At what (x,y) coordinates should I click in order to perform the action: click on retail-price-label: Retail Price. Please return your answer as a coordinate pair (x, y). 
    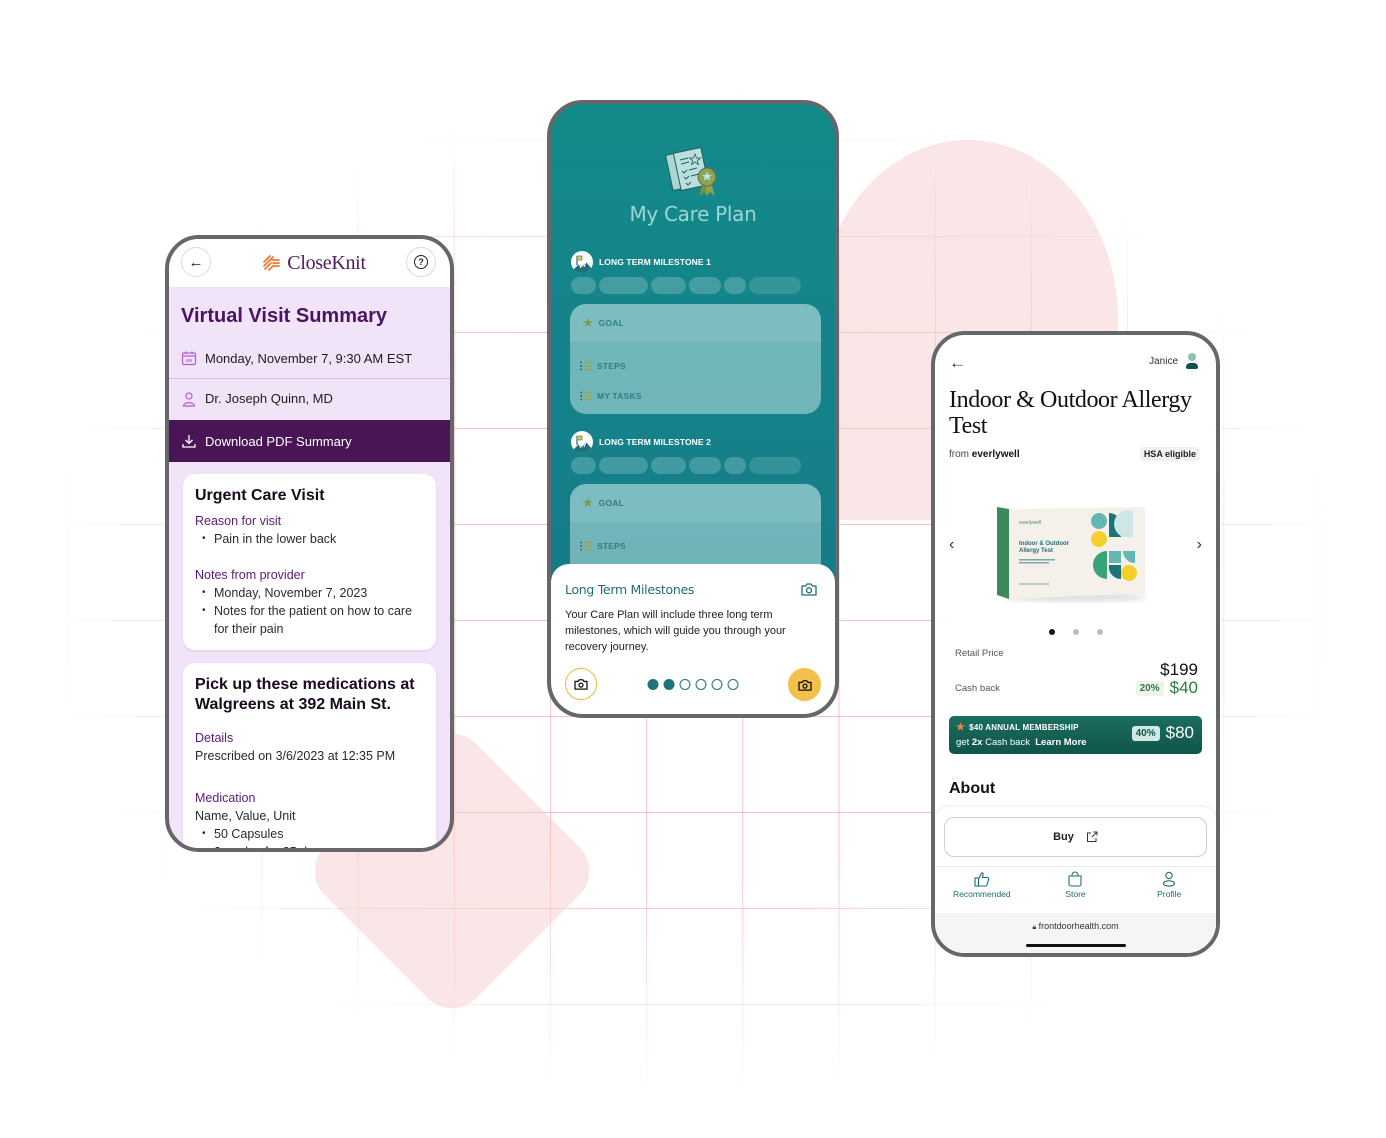
    Looking at the image, I should click on (979, 653).